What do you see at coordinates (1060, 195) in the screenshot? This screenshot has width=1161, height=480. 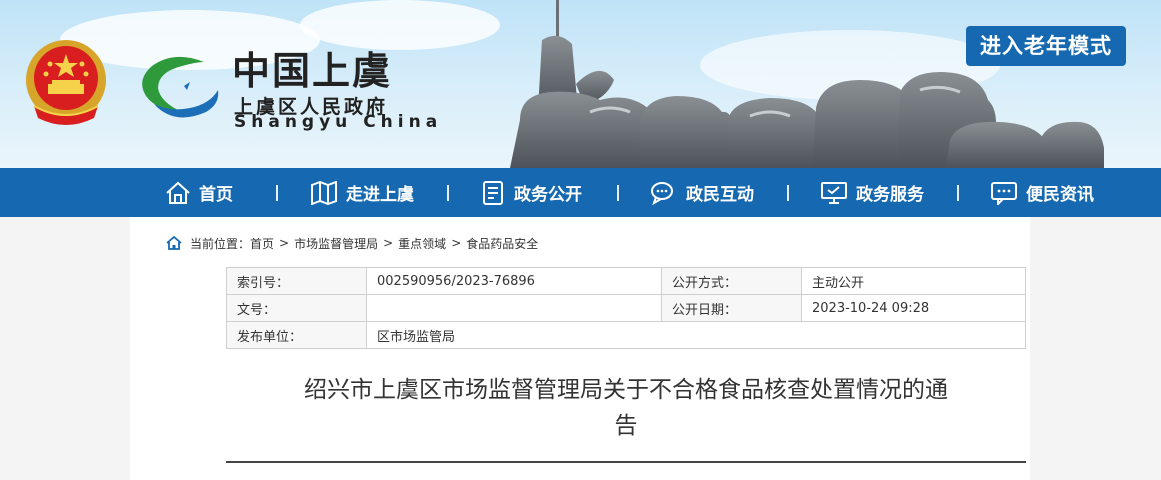 I see `nav-label: 便民资讯` at bounding box center [1060, 195].